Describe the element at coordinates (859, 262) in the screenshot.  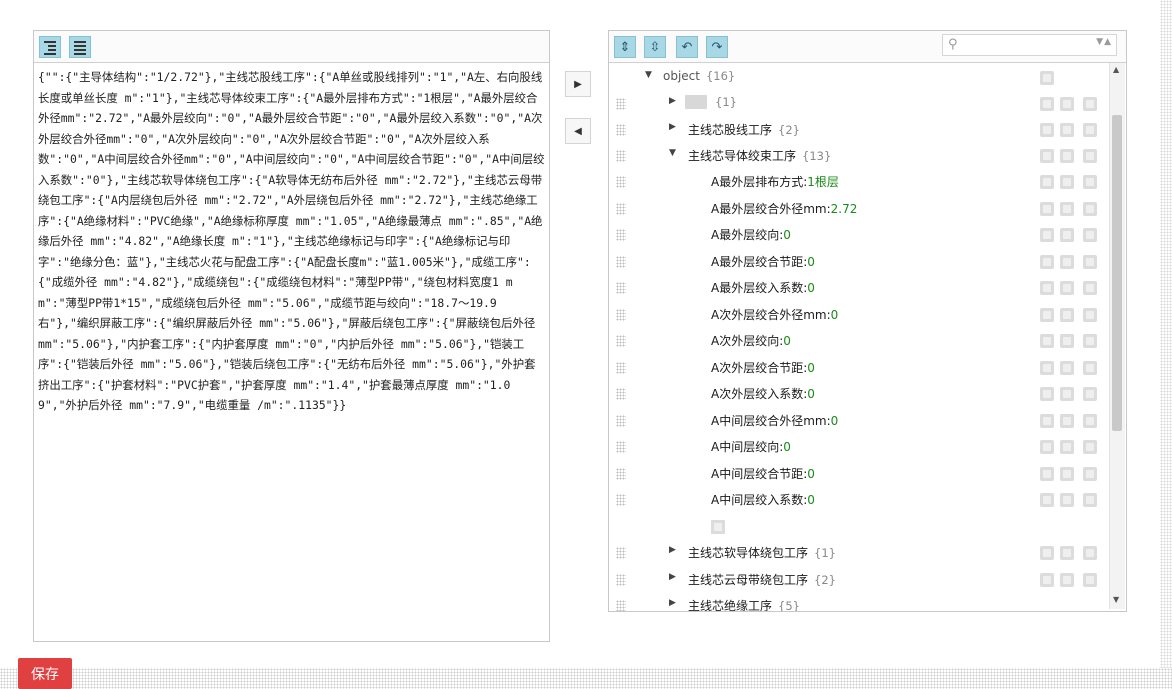
I see `tree-leaf-row: A最外层绞合节距:0` at that location.